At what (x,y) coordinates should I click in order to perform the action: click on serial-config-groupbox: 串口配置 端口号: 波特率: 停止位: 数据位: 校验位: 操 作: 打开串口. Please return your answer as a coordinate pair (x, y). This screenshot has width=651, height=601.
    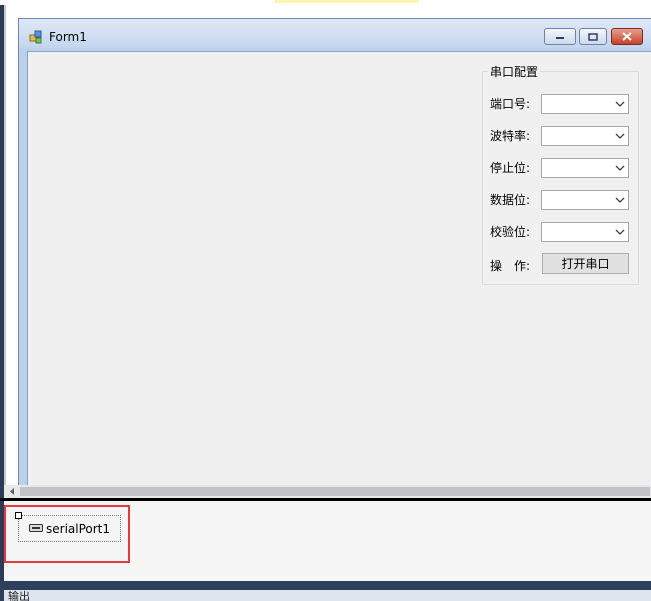
    Looking at the image, I should click on (560, 174).